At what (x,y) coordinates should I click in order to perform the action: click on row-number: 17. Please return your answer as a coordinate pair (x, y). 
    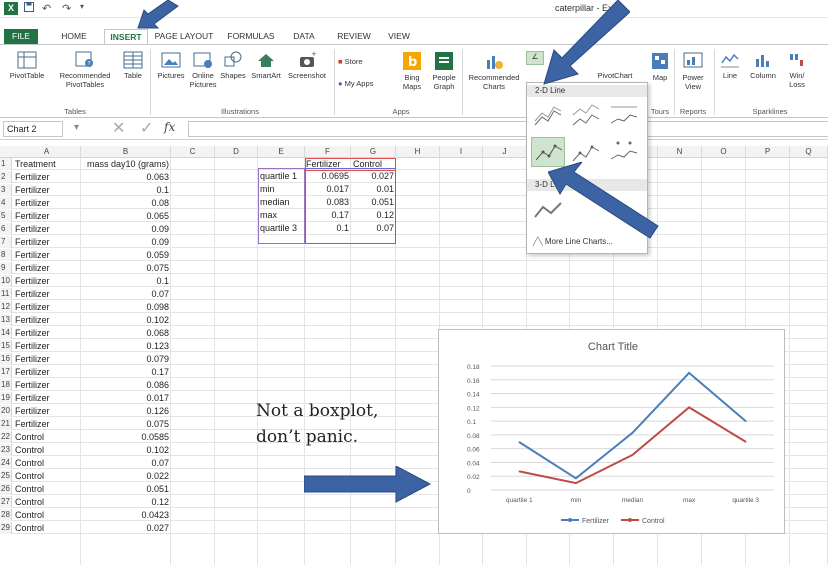
    Looking at the image, I should click on (6, 372).